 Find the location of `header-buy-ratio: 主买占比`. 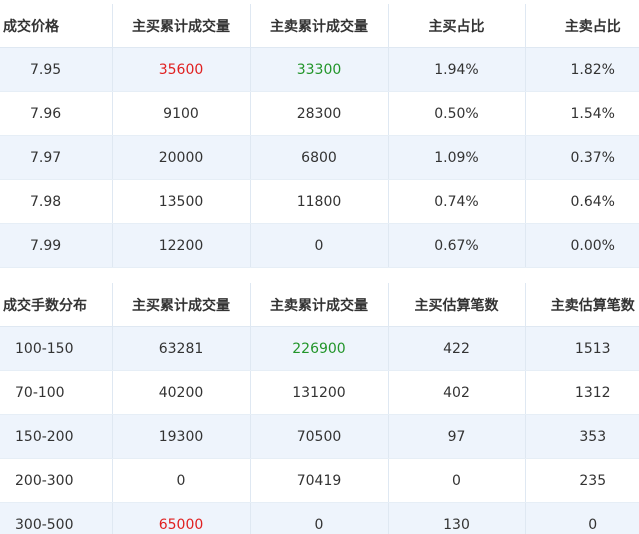

header-buy-ratio: 主买占比 is located at coordinates (456, 26).